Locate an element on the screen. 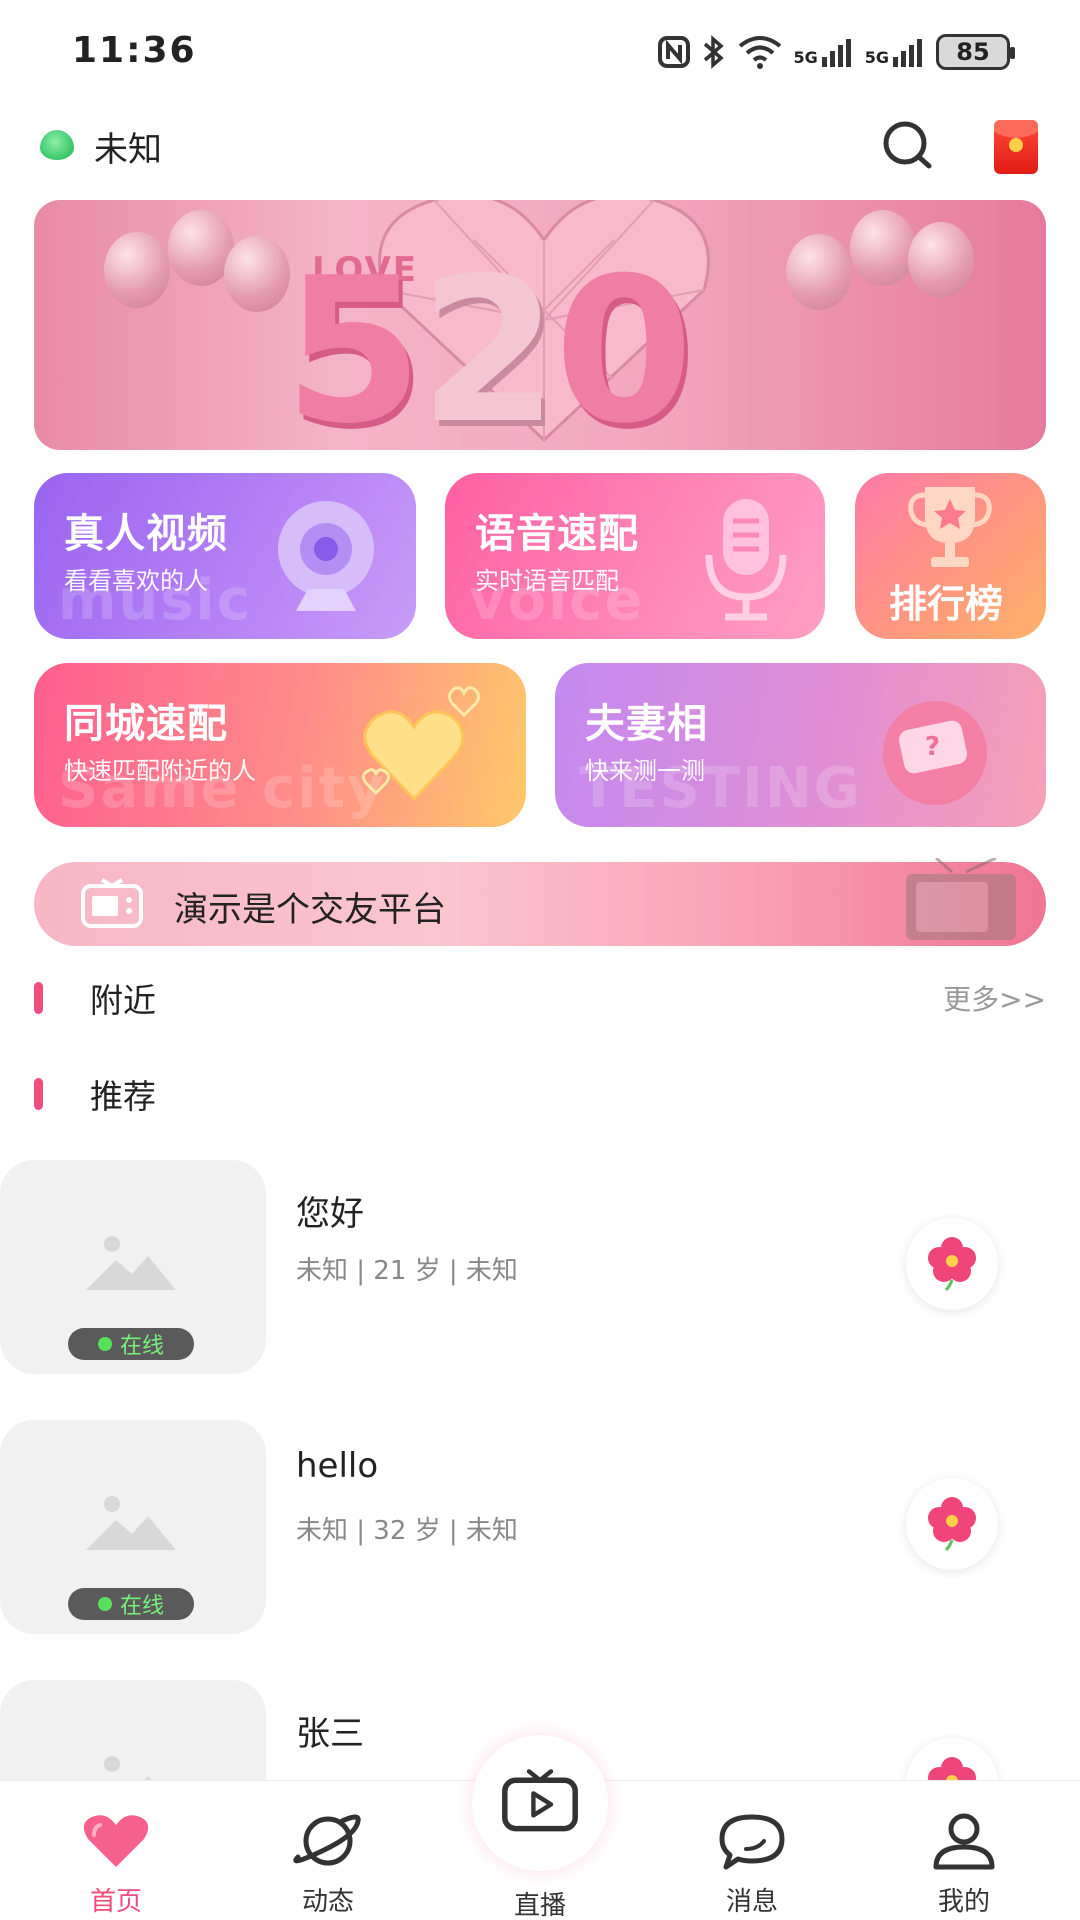 This screenshot has width=1080, height=1920. wifi-icon is located at coordinates (760, 52).